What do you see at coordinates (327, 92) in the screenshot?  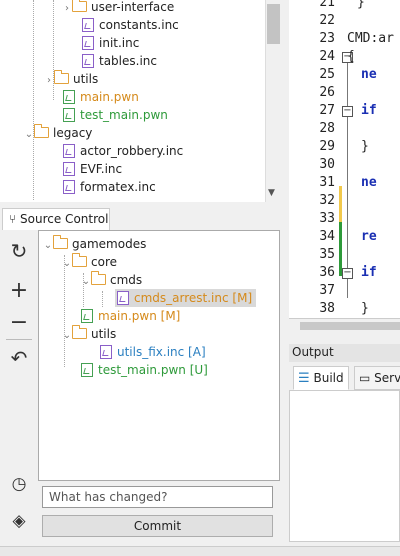 I see `line-number: 26` at bounding box center [327, 92].